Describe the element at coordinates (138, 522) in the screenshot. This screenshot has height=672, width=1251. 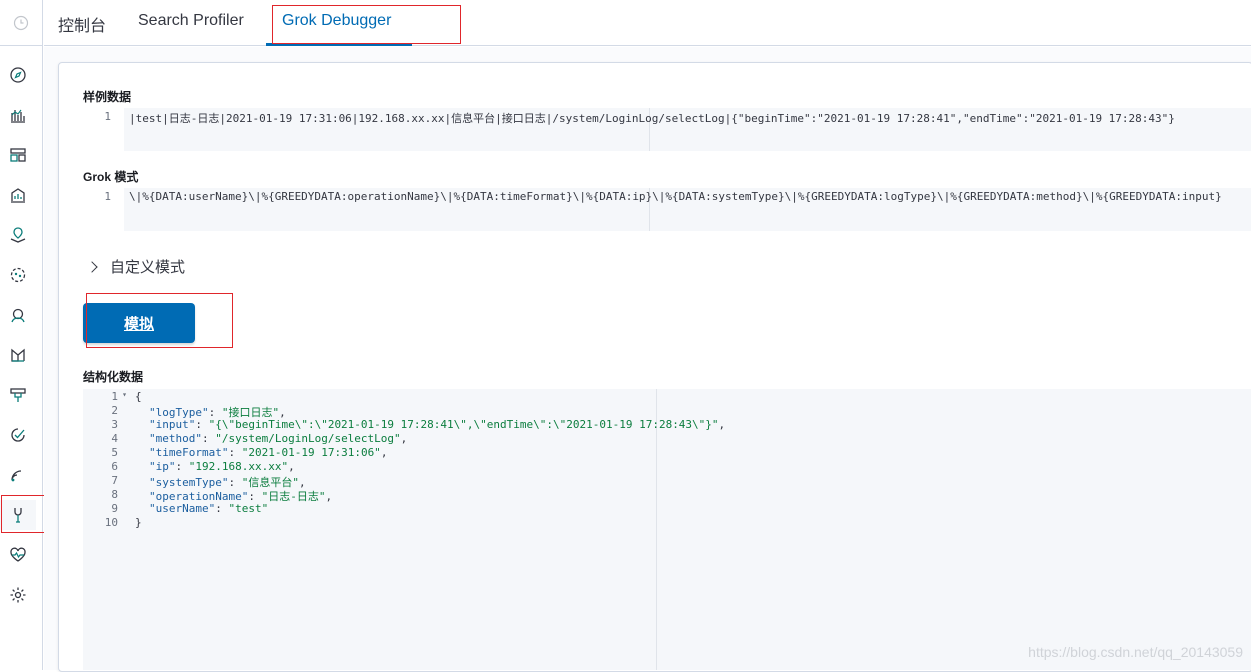
I see `json-close-brace: }` at that location.